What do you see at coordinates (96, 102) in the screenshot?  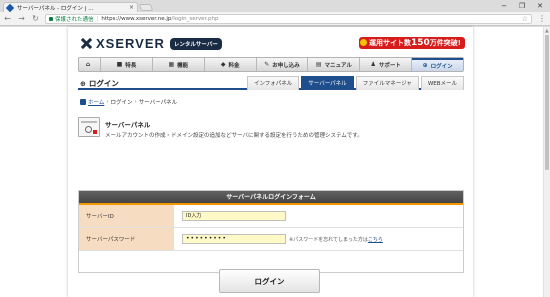 I see `breadcrumb-home: ホーム` at bounding box center [96, 102].